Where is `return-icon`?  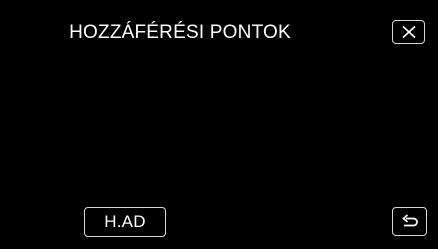
return-icon is located at coordinates (410, 221).